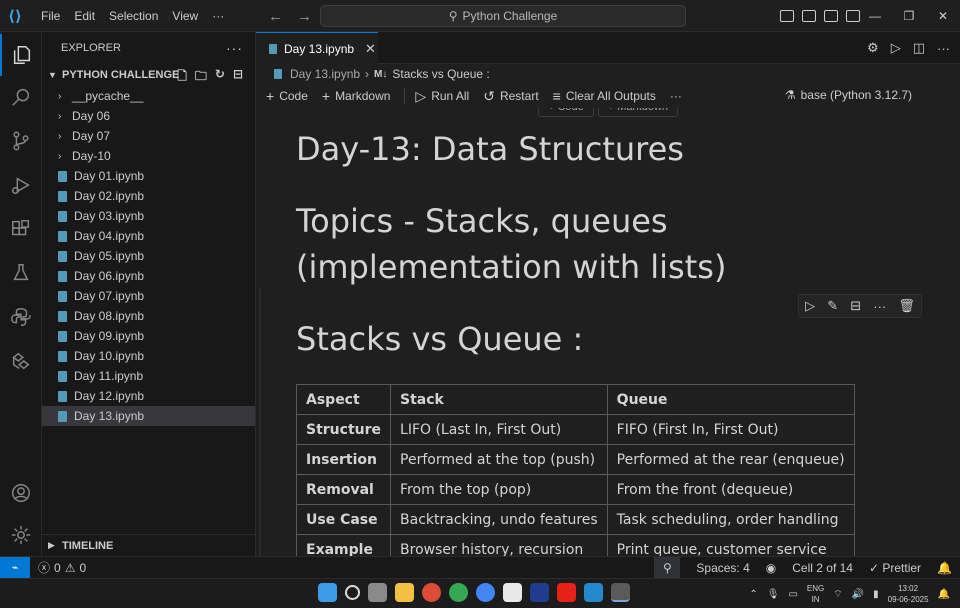 This screenshot has height=608, width=960. What do you see at coordinates (815, 594) in the screenshot?
I see `language-indicator: ENG IN` at bounding box center [815, 594].